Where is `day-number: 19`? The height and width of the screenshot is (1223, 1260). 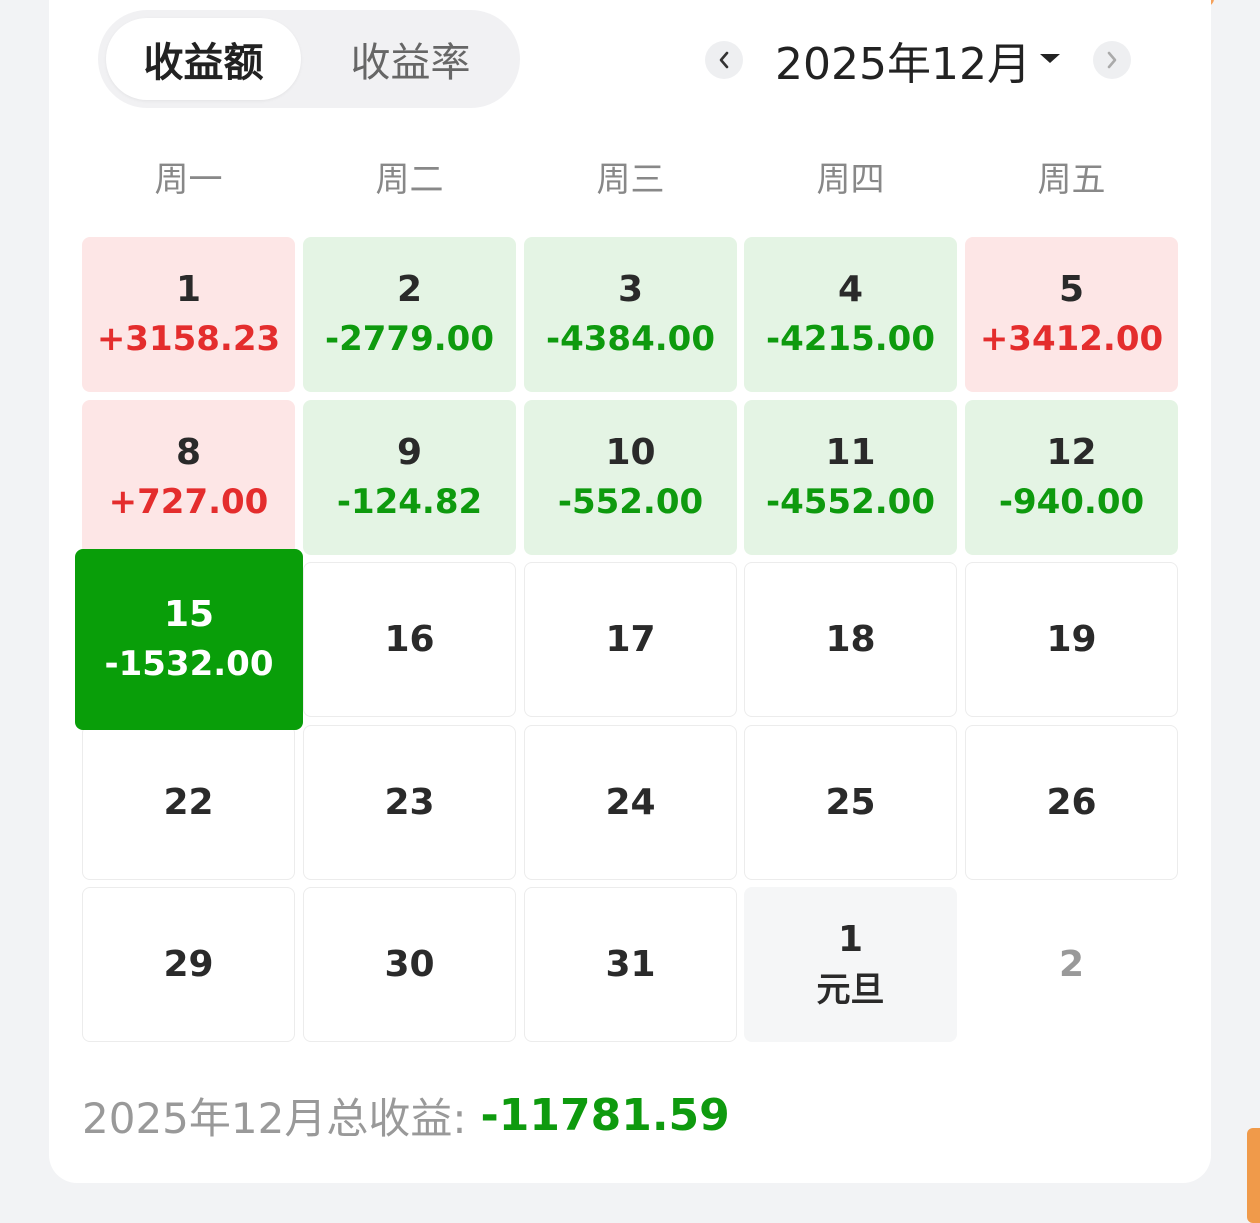 day-number: 19 is located at coordinates (1071, 639).